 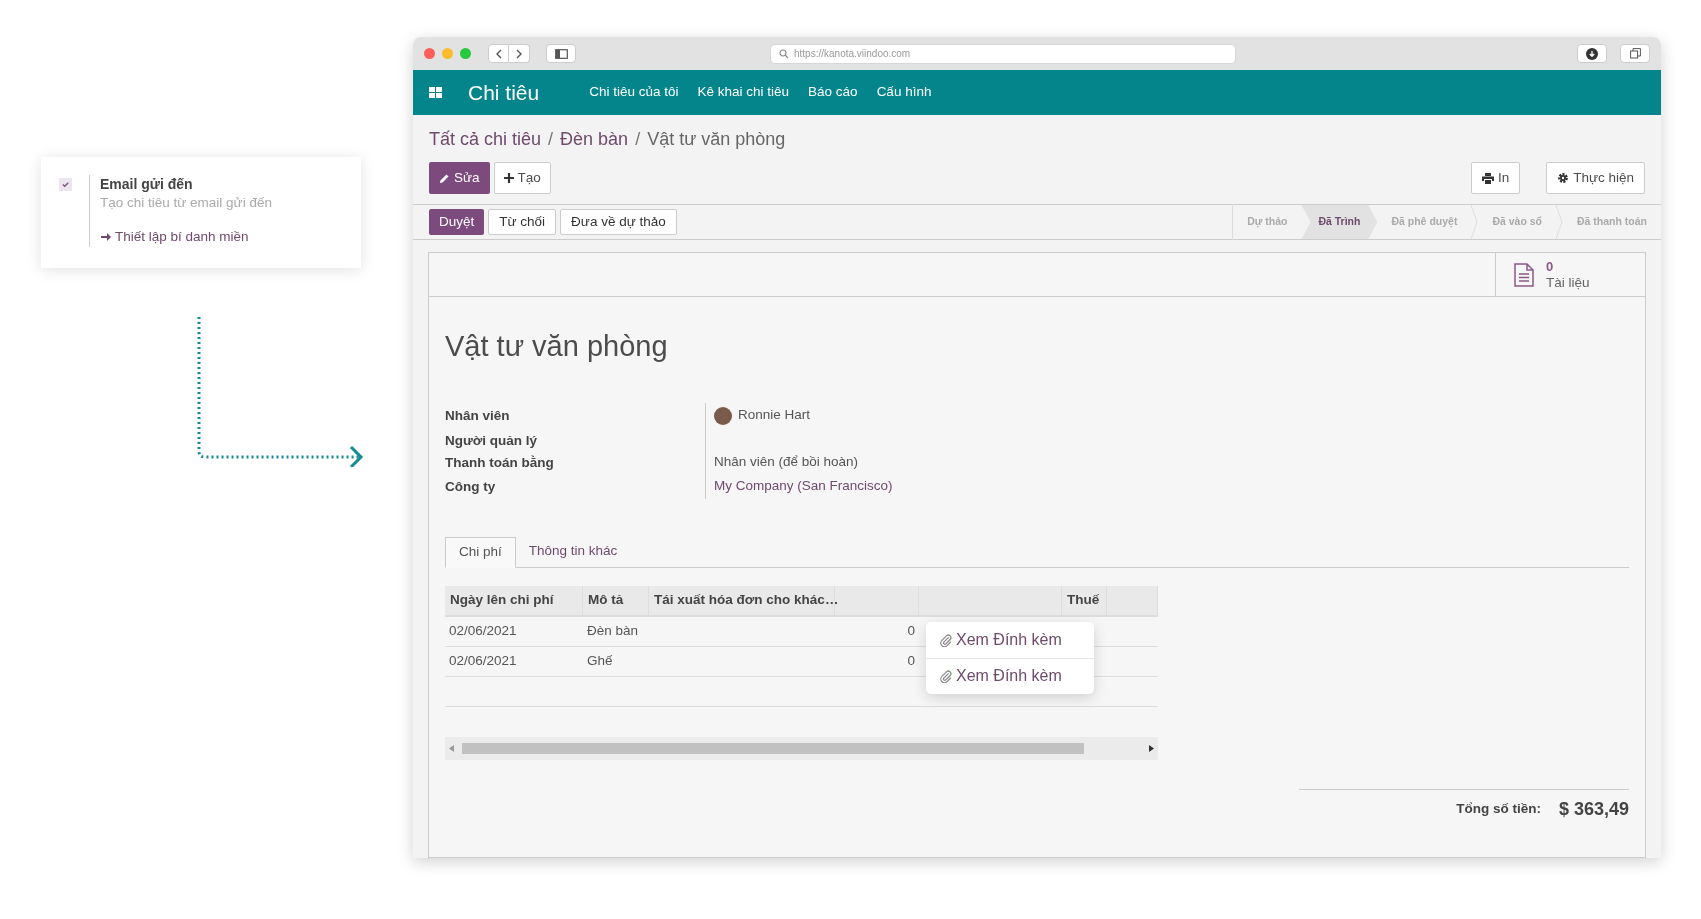 I want to click on sidebar-button, so click(x=561, y=53).